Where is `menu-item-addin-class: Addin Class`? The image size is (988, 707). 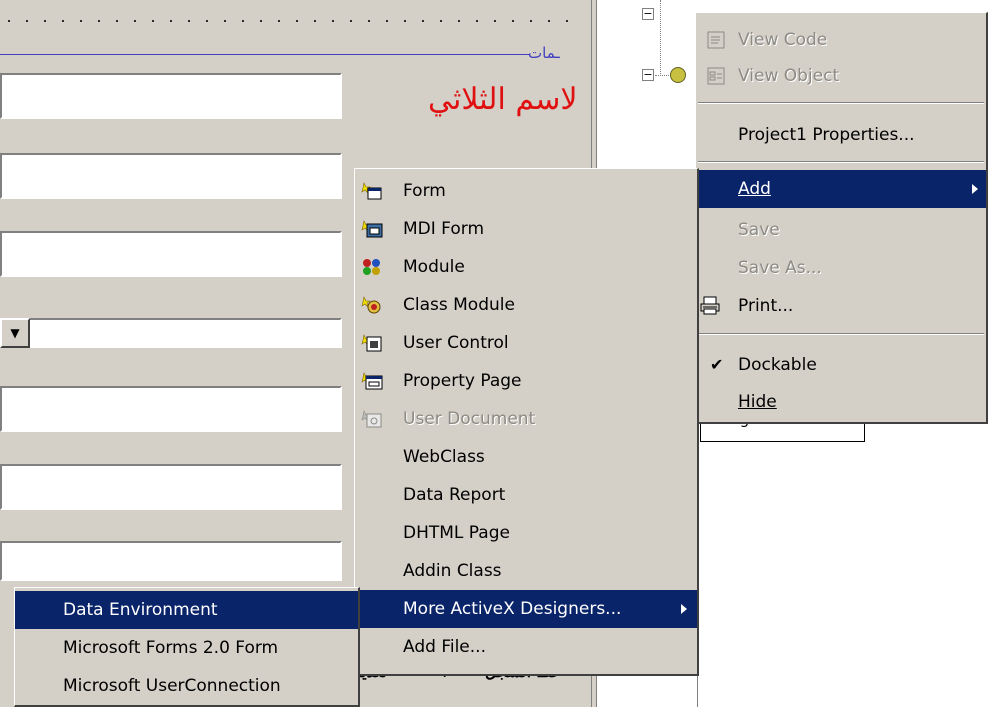 menu-item-addin-class: Addin Class is located at coordinates (526, 571).